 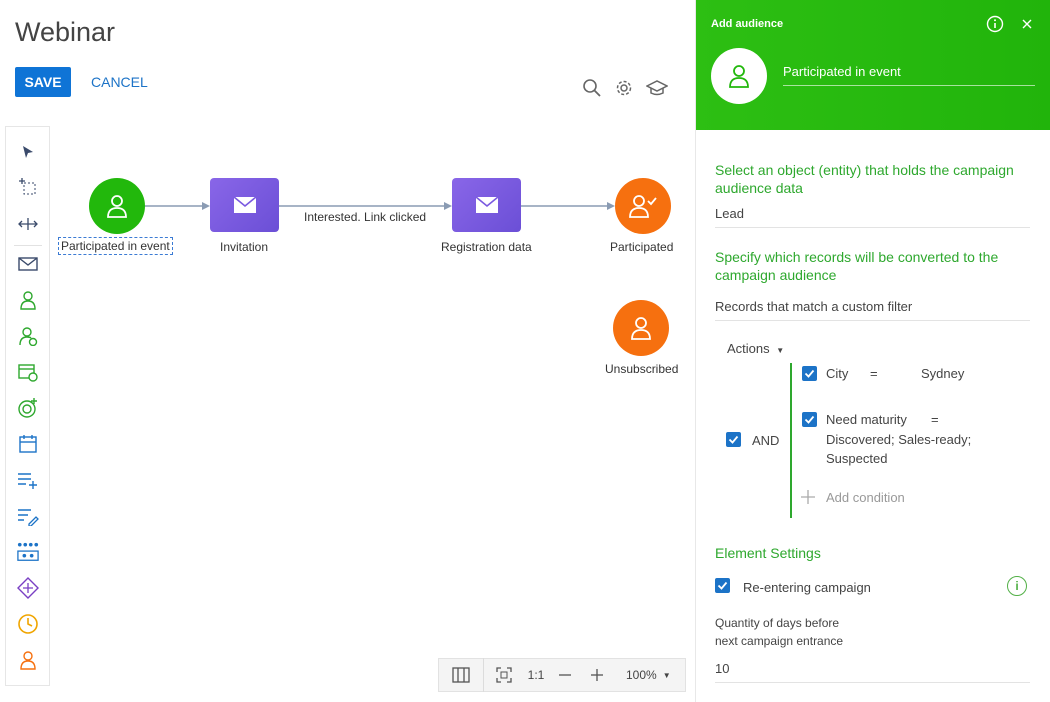 I want to click on search-icon, so click(x=592, y=88).